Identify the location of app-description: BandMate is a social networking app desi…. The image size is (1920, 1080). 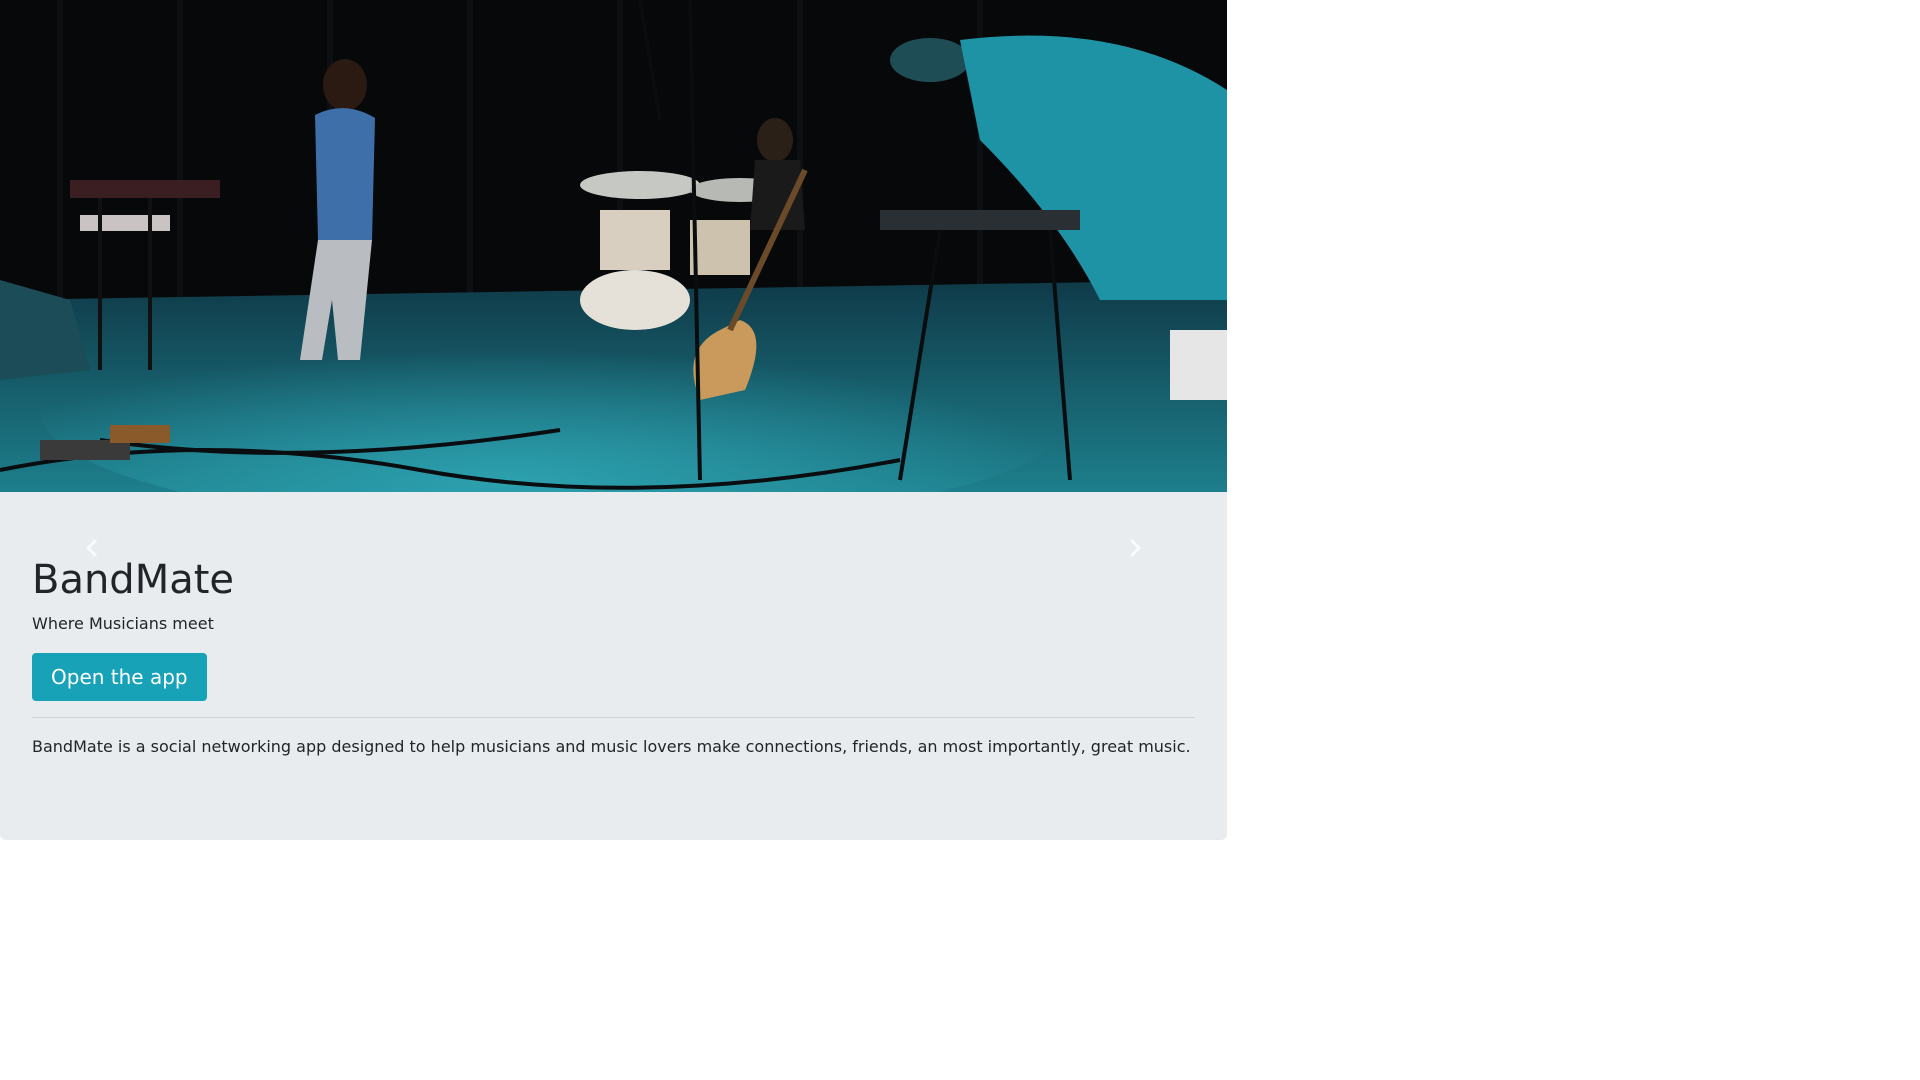
(611, 746).